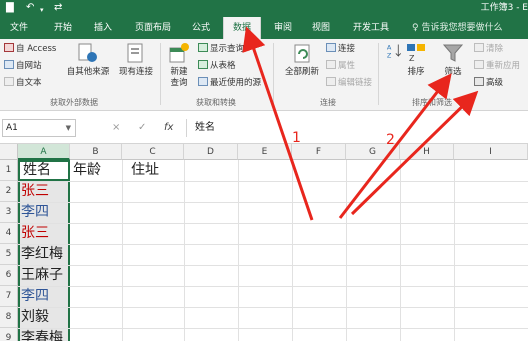 The image size is (528, 341). Describe the element at coordinates (96, 152) in the screenshot. I see `column-header-b: B` at that location.